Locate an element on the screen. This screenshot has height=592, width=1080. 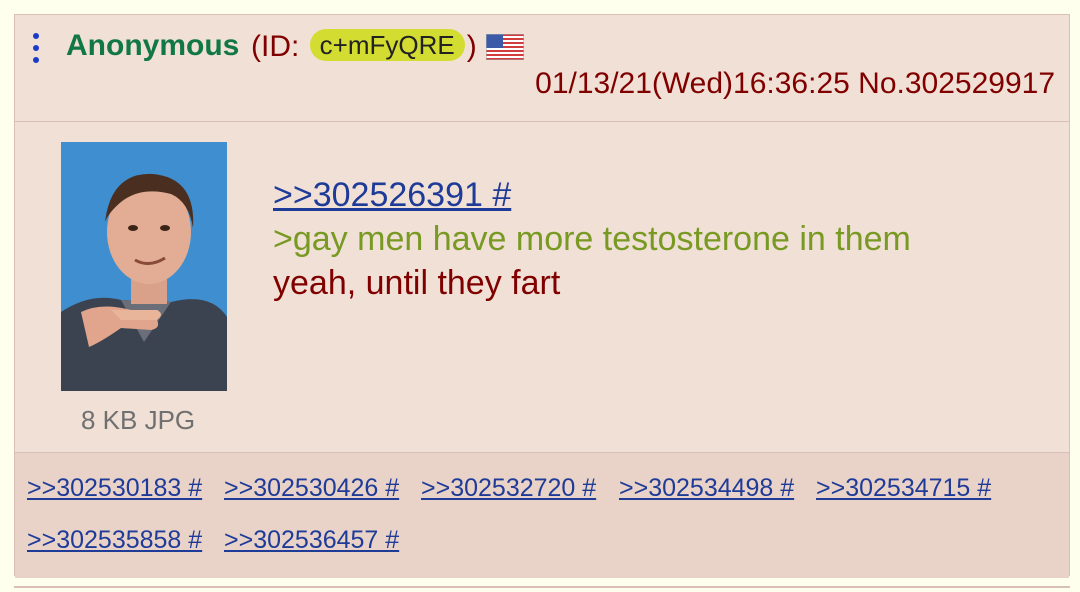
reply-link: >>302530183 # is located at coordinates (114, 488).